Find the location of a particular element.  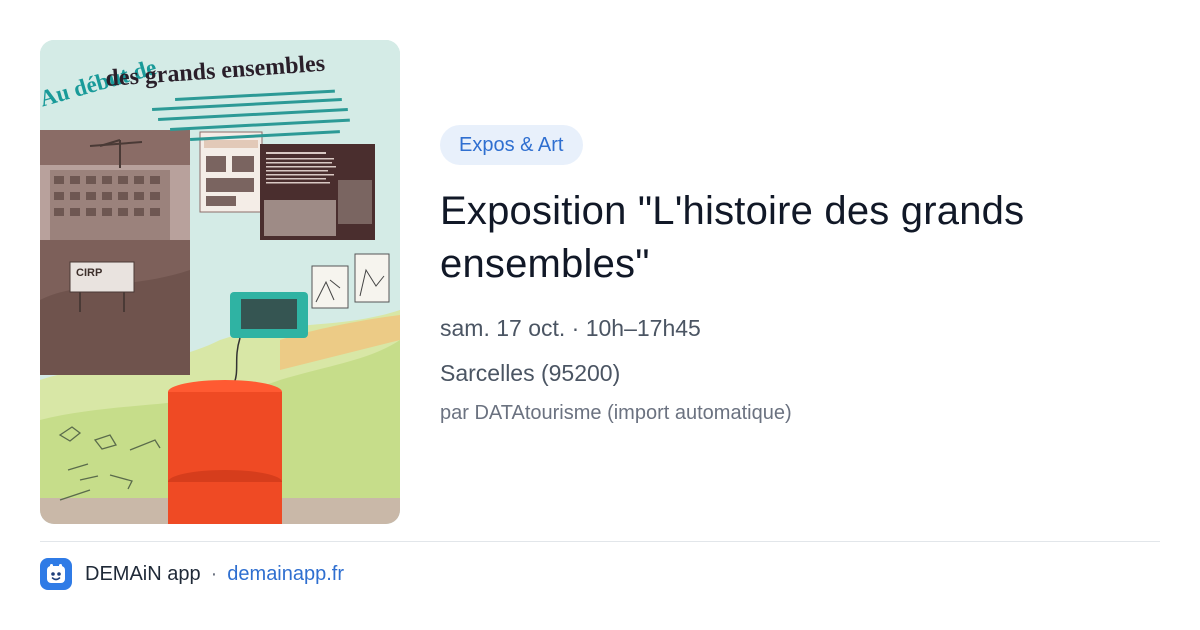

event-location: Sarcelles (95200) is located at coordinates (530, 373).